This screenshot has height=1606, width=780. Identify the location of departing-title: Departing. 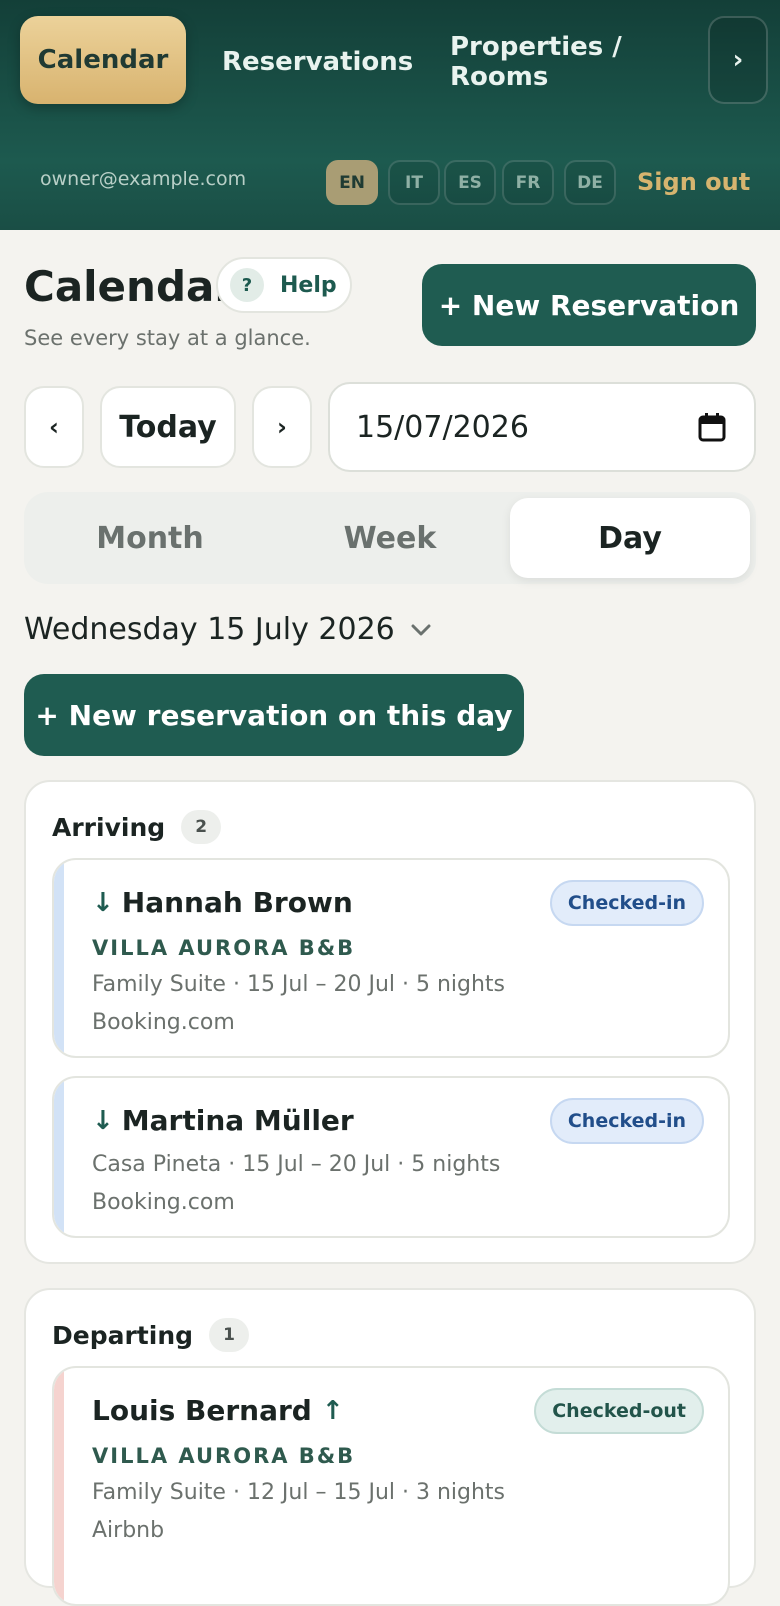
(123, 1335).